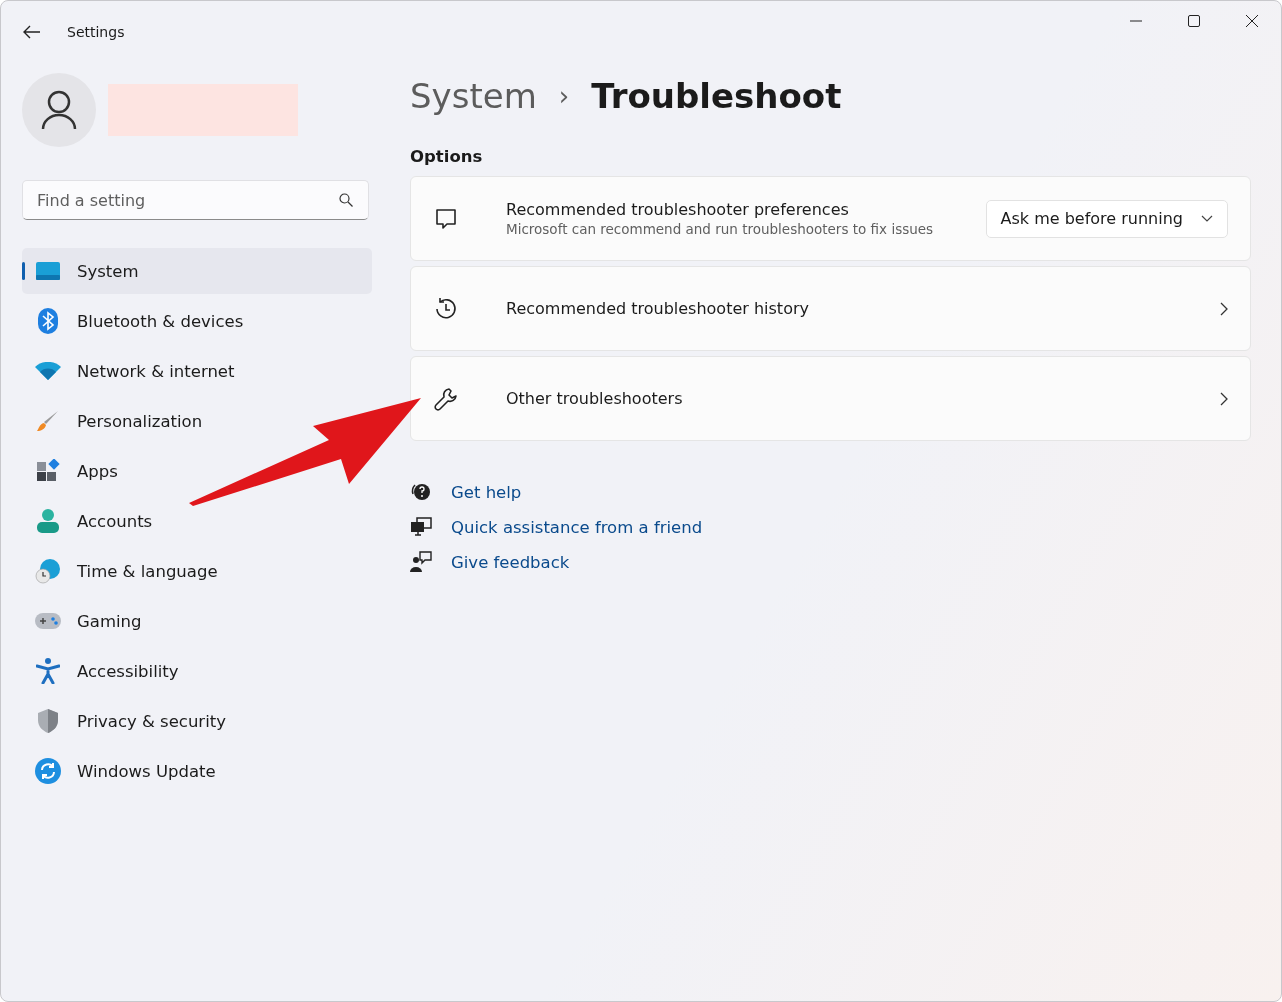 Image resolution: width=1282 pixels, height=1002 pixels. I want to click on chevron-down-icon, so click(1207, 218).